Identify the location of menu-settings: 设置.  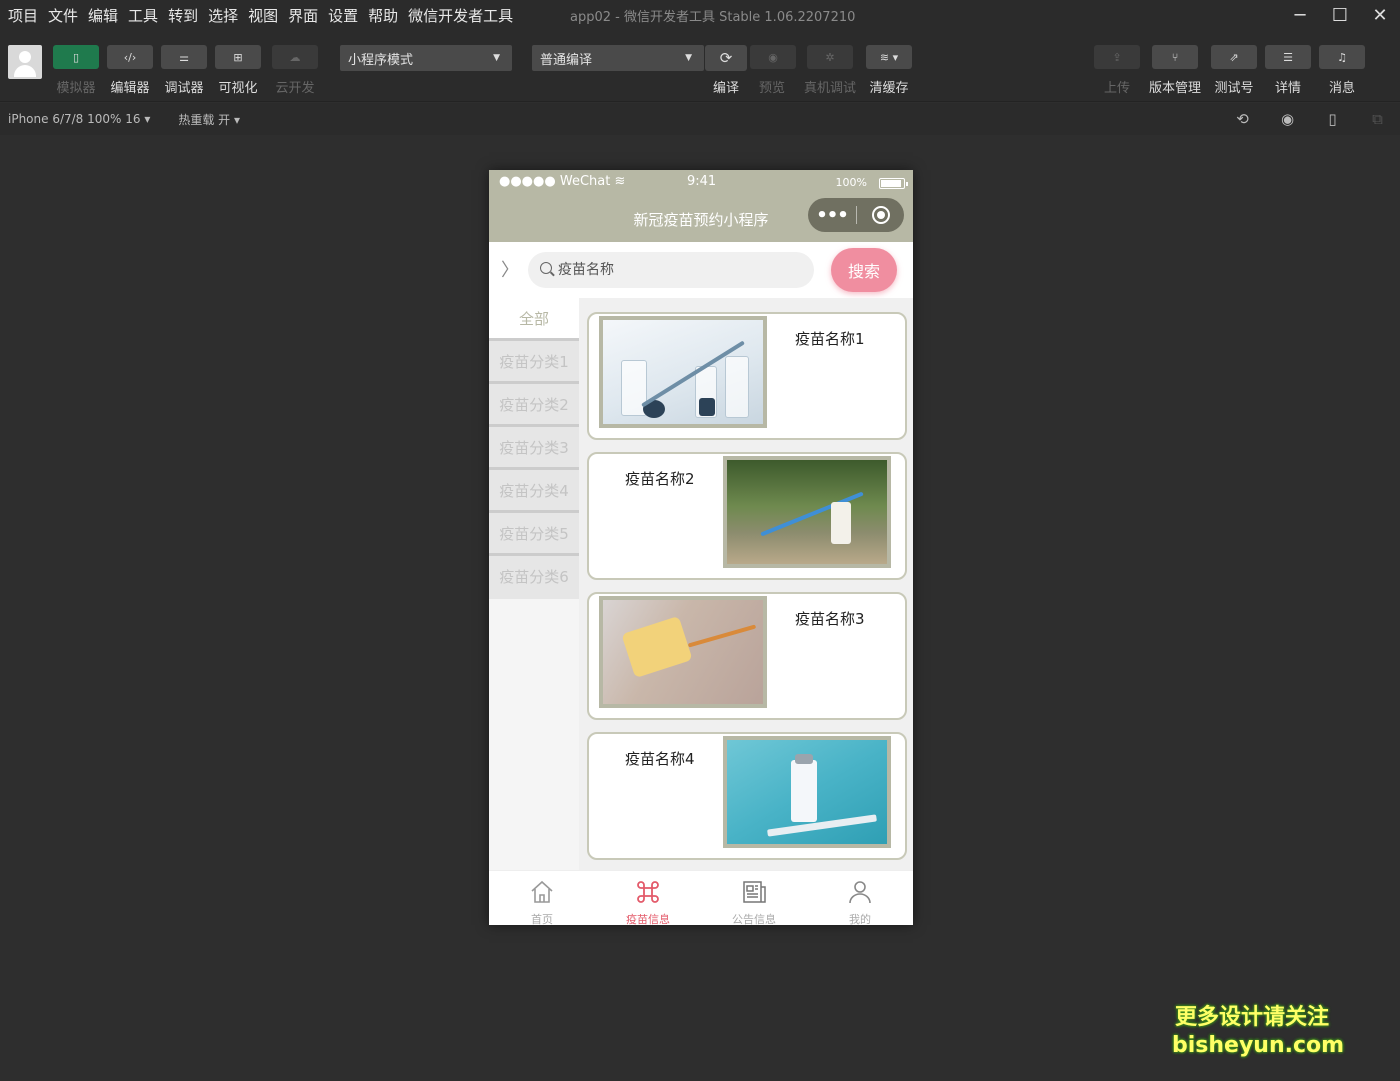
(343, 15).